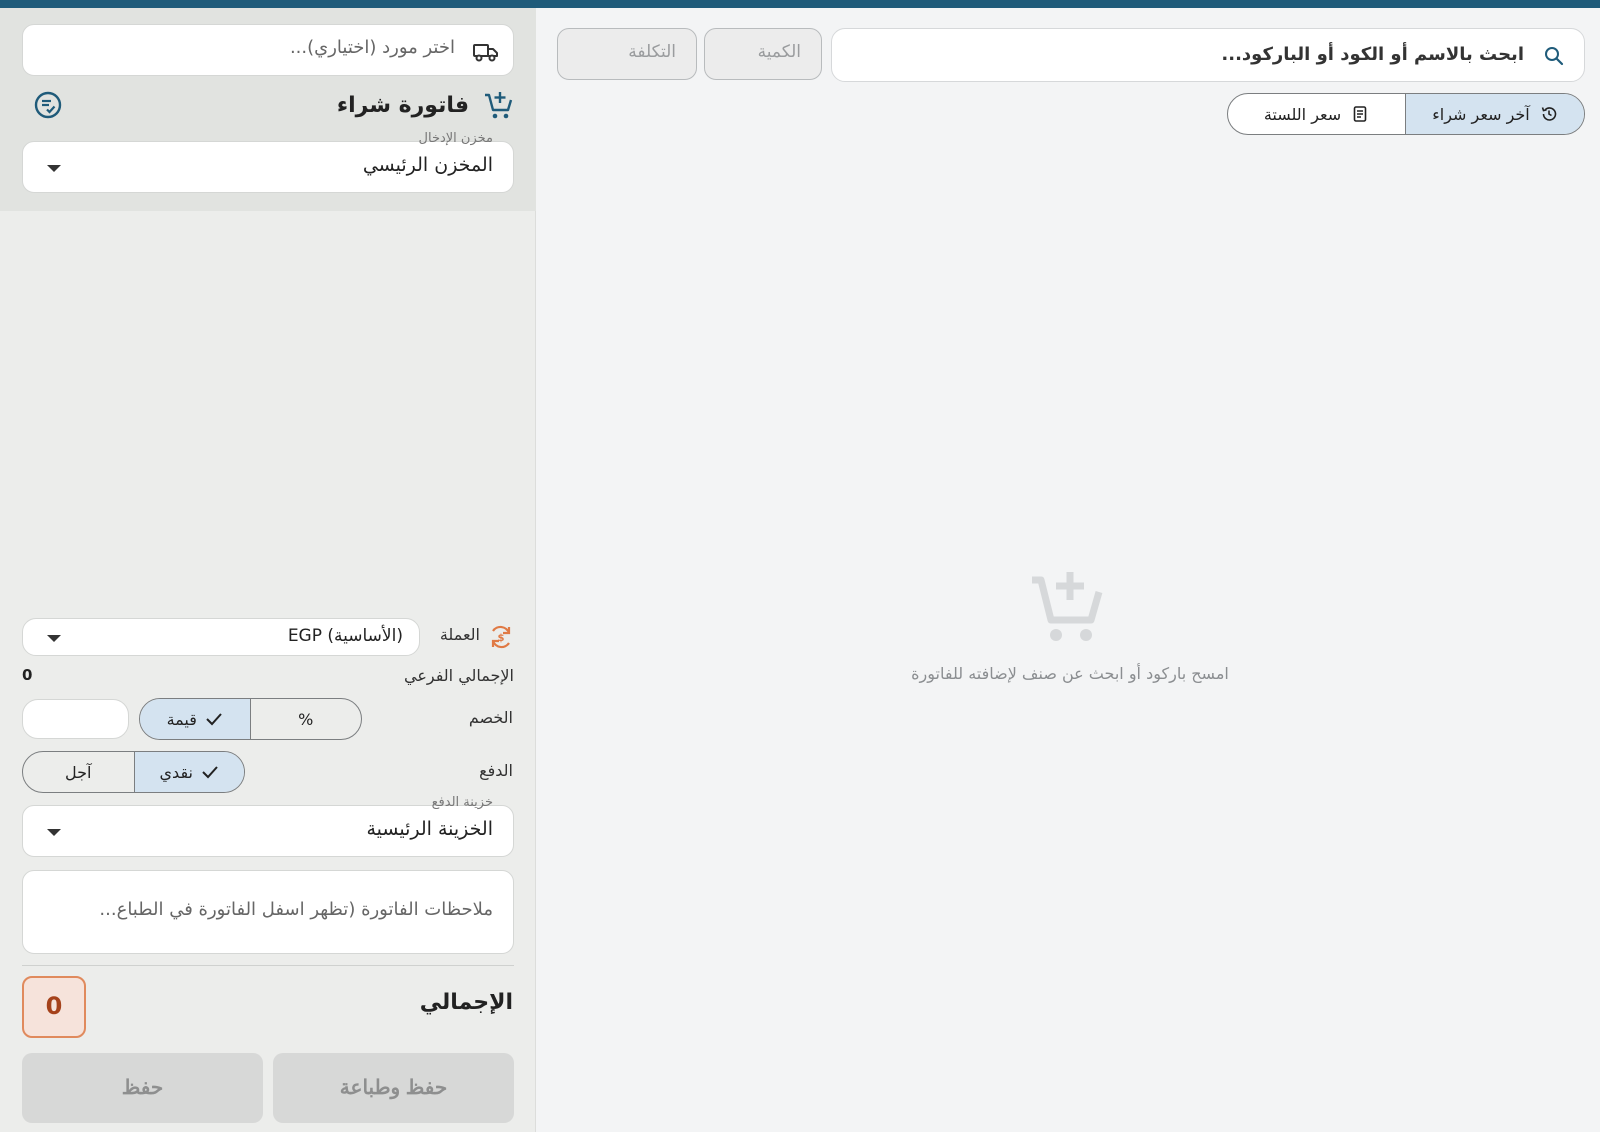 The width and height of the screenshot is (1600, 1132). I want to click on price-mode-toggle: سعر اللستة آخر سعر شراء, so click(1406, 114).